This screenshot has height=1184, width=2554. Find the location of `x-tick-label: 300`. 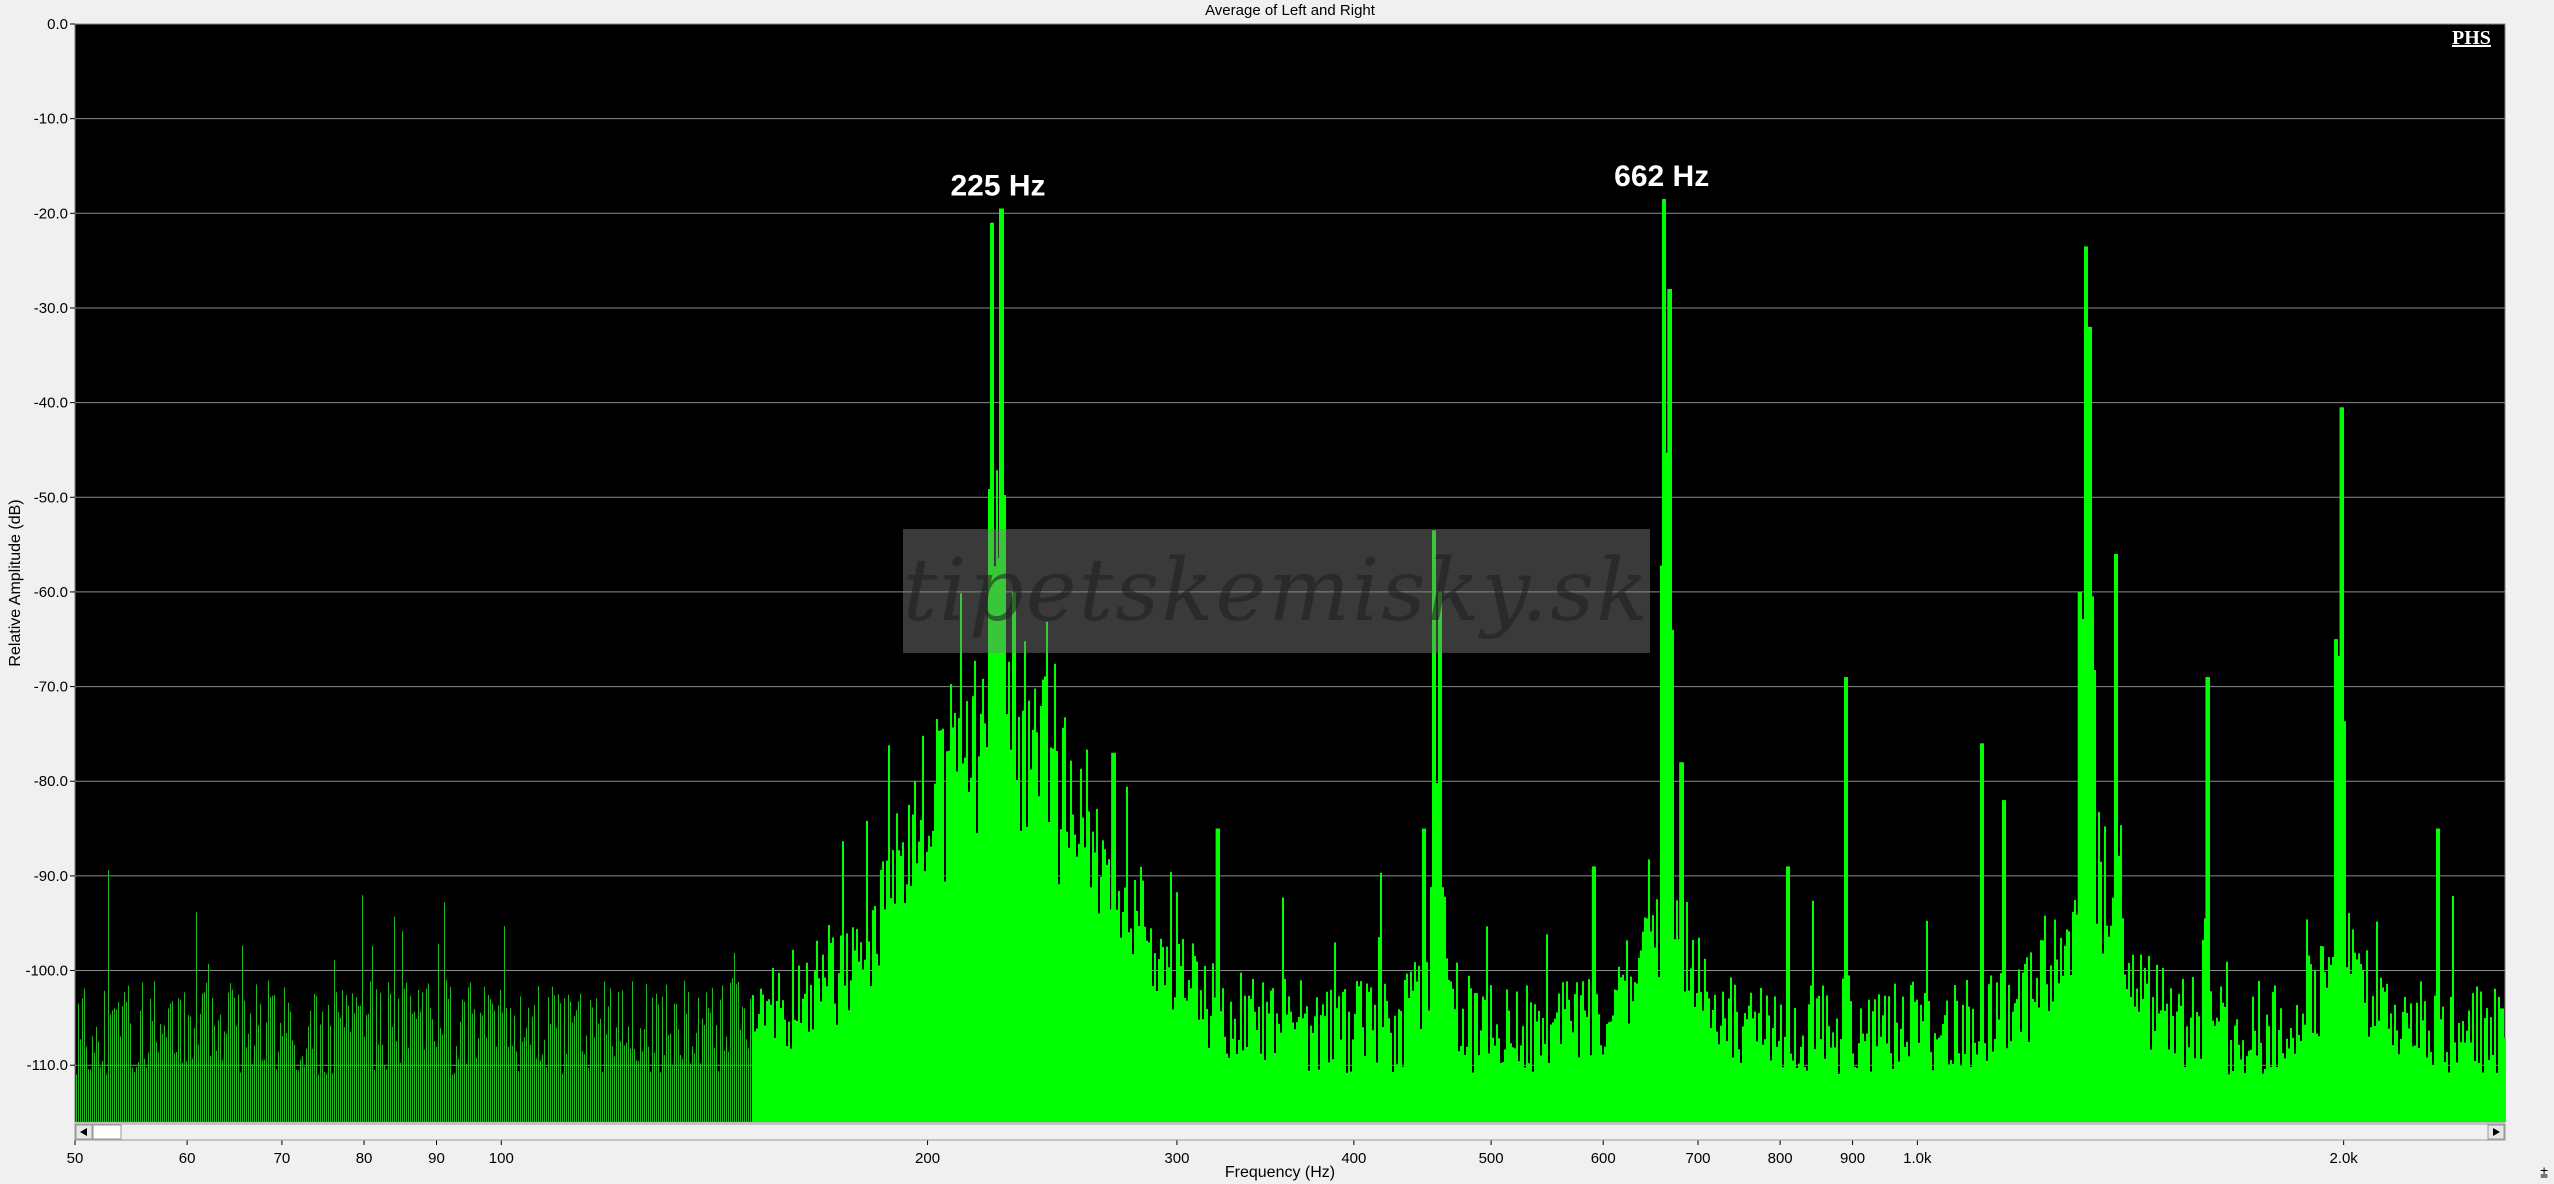

x-tick-label: 300 is located at coordinates (1176, 1158).